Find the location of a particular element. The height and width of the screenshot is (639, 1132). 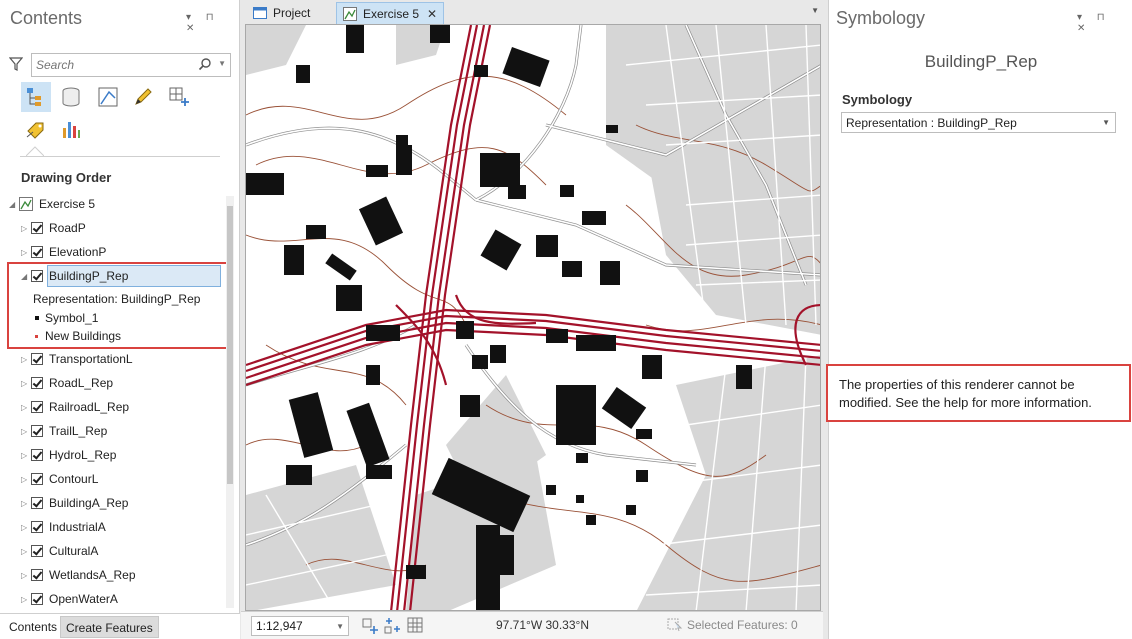

document-tab-strip: Project Exercise 5 ✕ ▼ is located at coordinates (532, 12).